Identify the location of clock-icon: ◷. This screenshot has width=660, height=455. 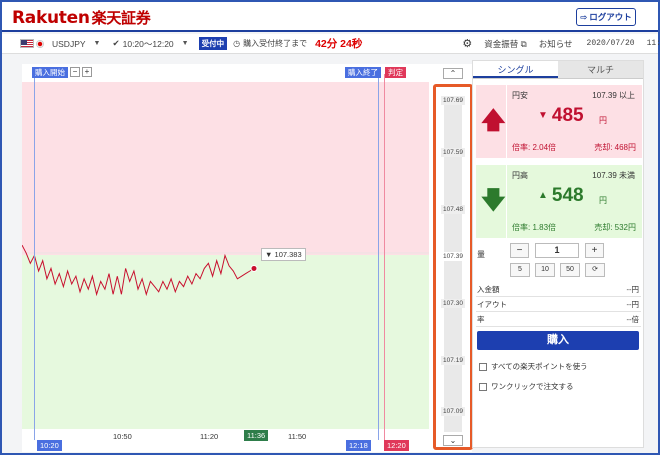
(237, 43).